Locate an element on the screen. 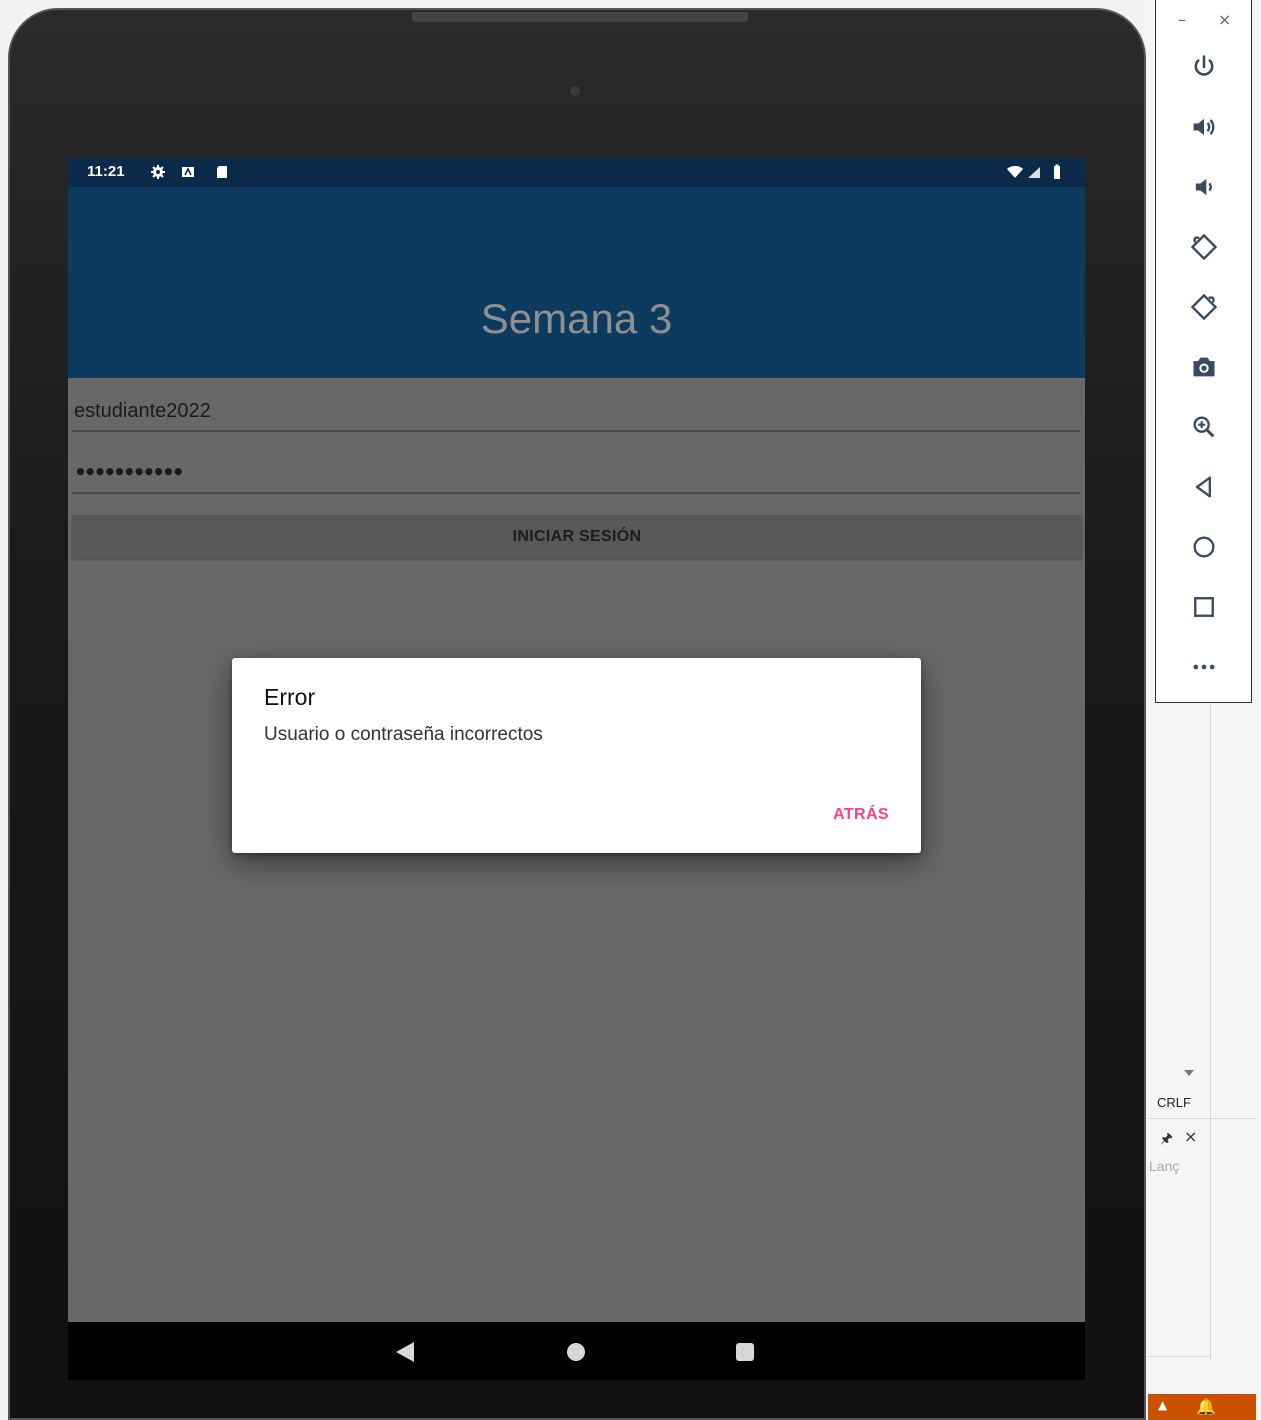 This screenshot has width=1261, height=1420. close-button: × is located at coordinates (1224, 19).